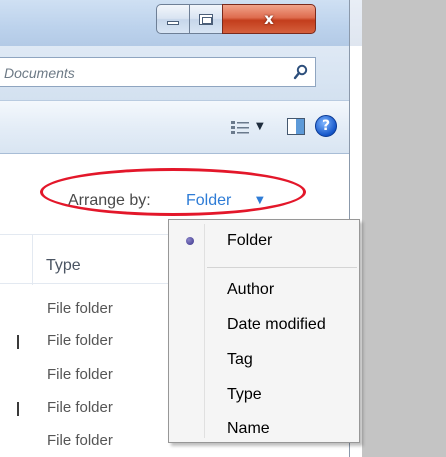 The image size is (446, 457). What do you see at coordinates (174, 127) in the screenshot?
I see `command-toolbar: ▼ ?` at bounding box center [174, 127].